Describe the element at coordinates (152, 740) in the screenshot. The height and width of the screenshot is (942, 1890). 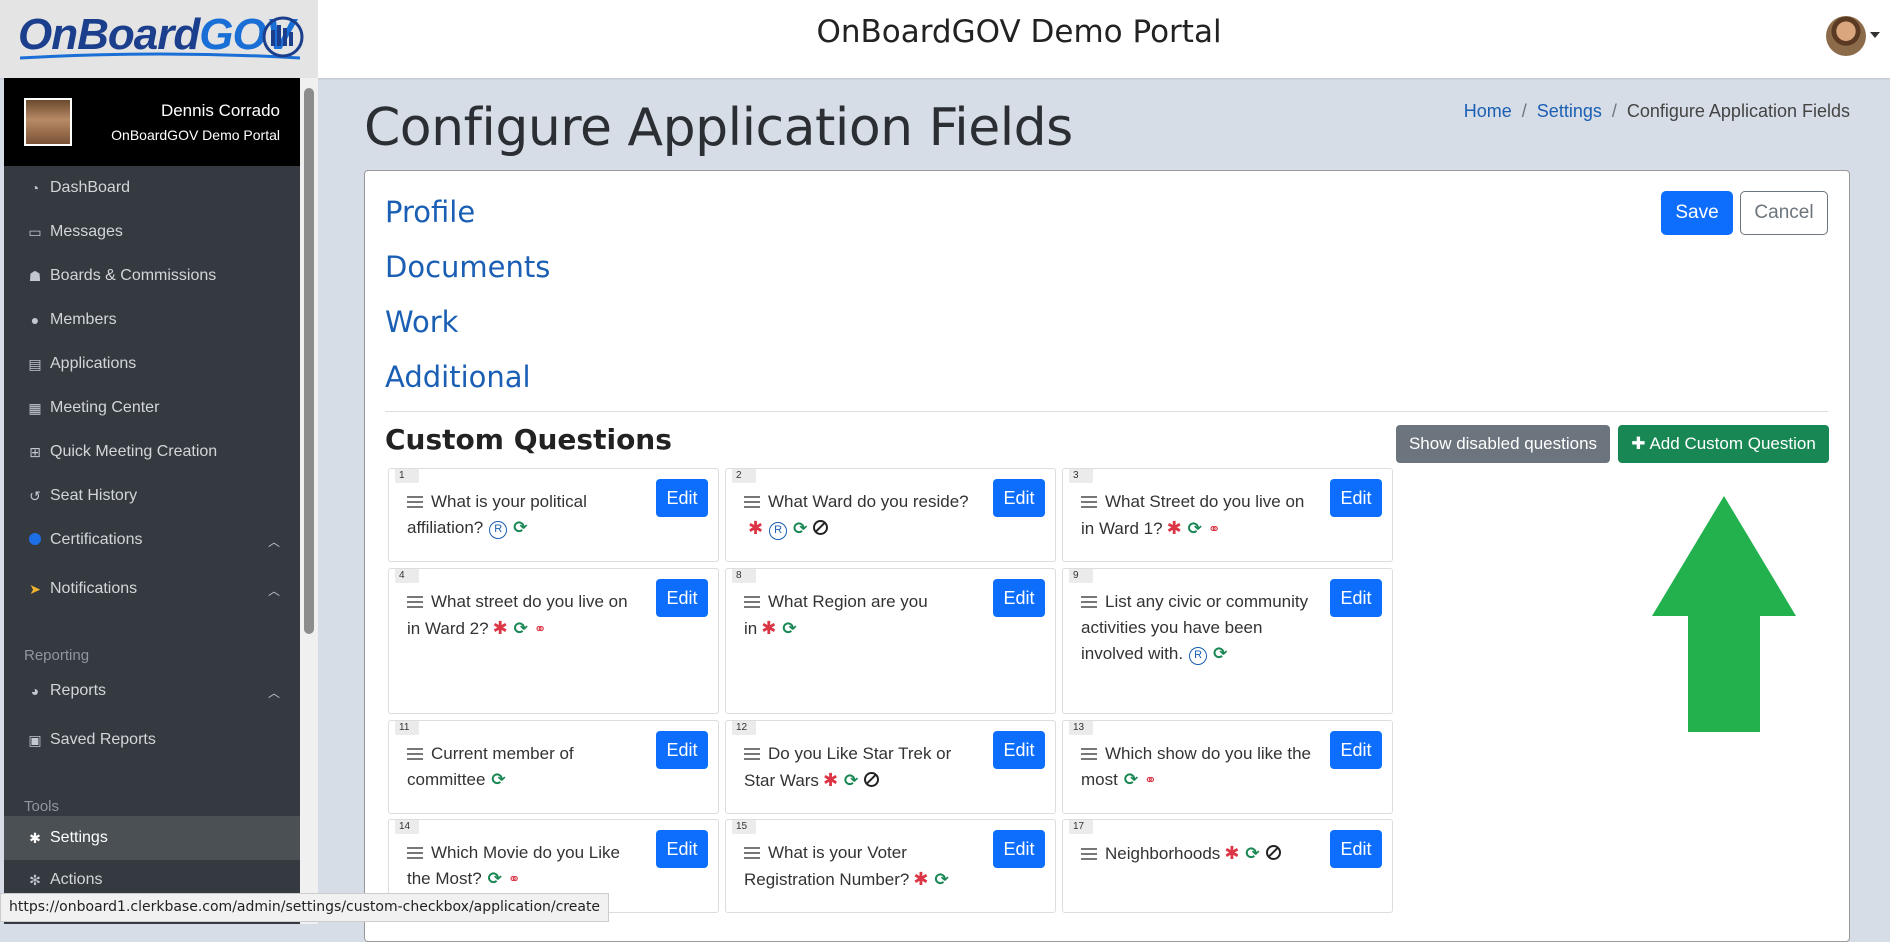
I see `sidebar-item-saved-reports: ▣ Saved Reports` at that location.